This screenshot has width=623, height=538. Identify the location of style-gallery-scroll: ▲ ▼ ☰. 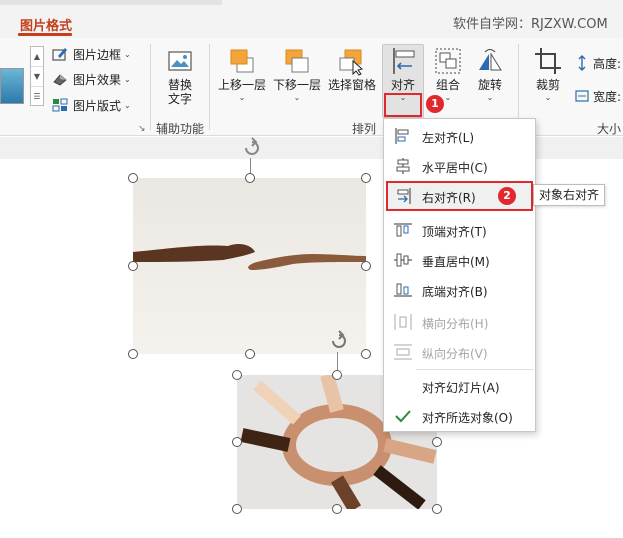
(37, 76).